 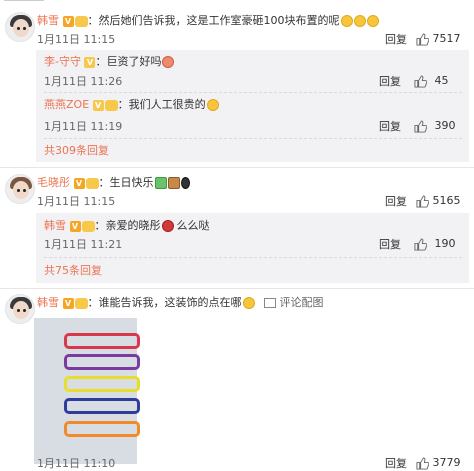 What do you see at coordinates (53, 182) in the screenshot?
I see `comment-2-username: 毛晓彤` at bounding box center [53, 182].